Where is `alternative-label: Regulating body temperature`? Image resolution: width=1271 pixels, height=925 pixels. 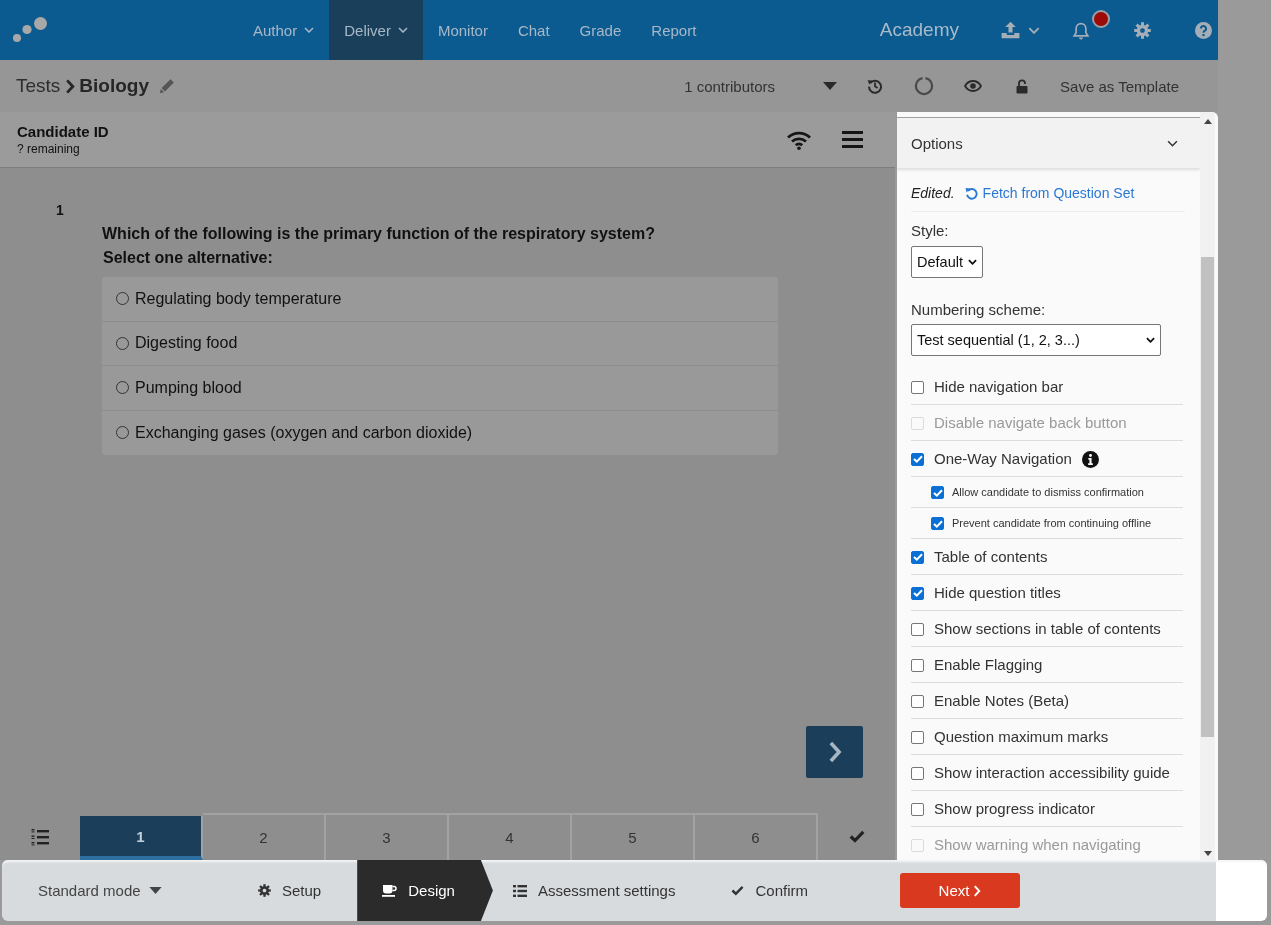
alternative-label: Regulating body temperature is located at coordinates (238, 298).